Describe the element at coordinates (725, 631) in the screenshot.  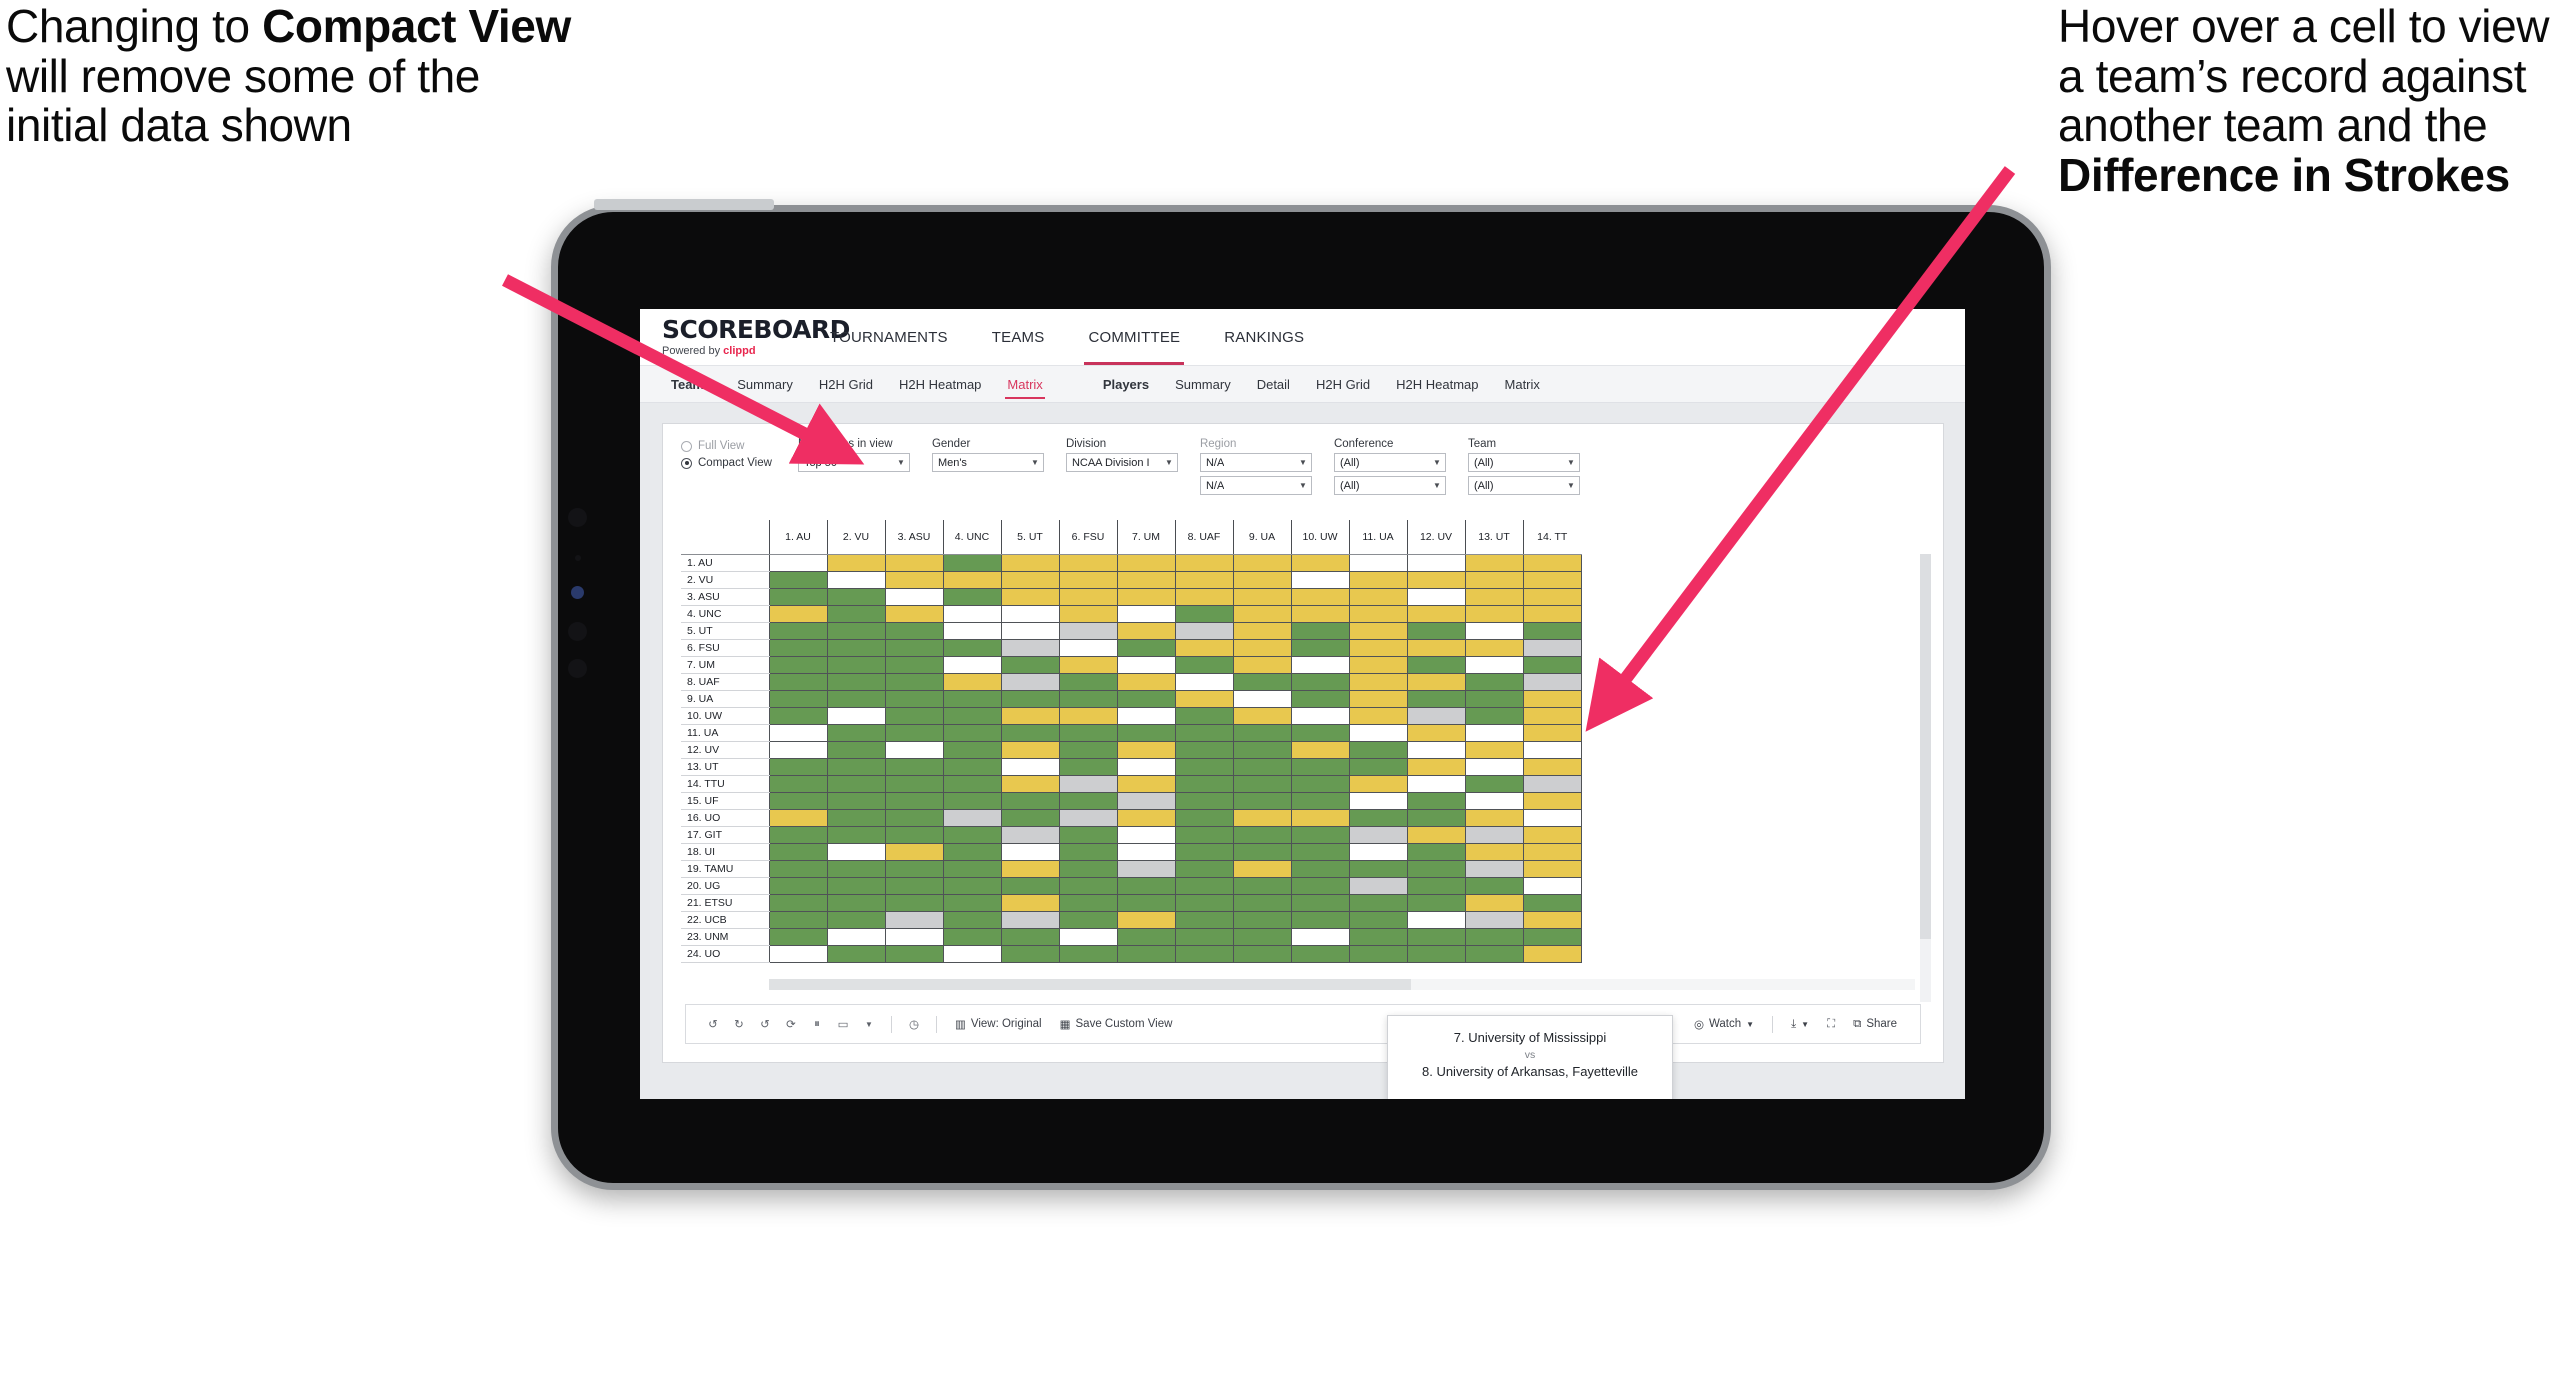
I see `matrix-row-header: 5. UT` at that location.